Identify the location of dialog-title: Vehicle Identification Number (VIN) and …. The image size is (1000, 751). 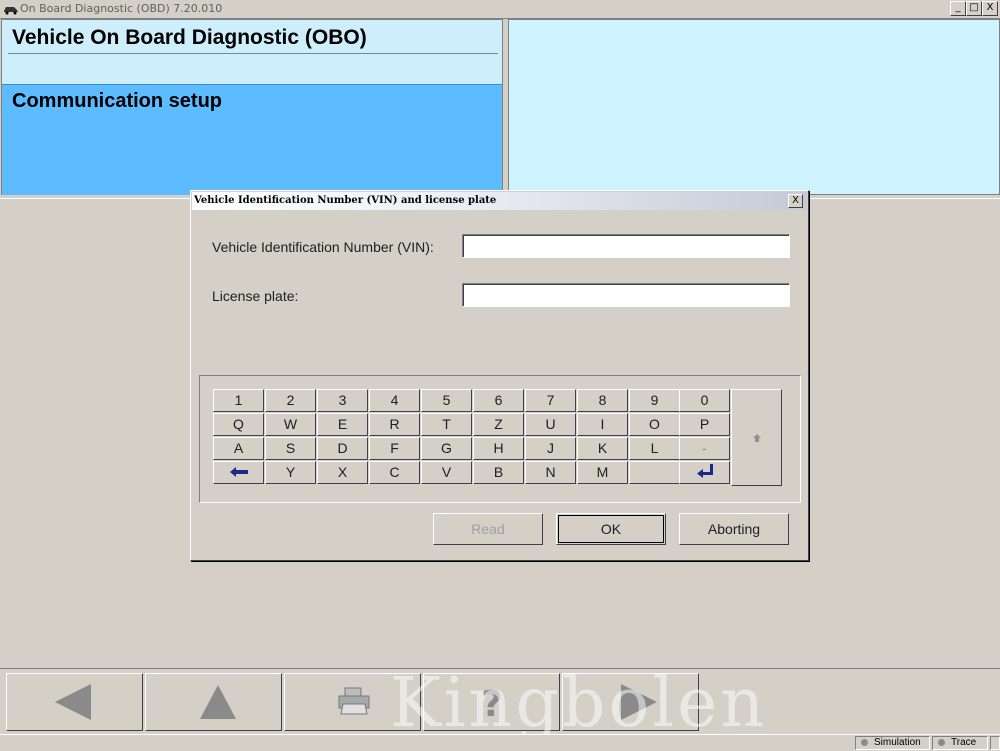
(345, 200).